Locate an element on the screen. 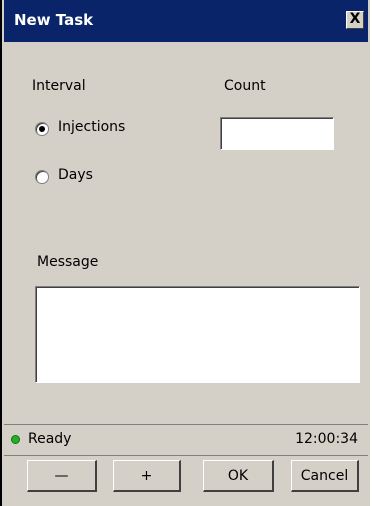 The image size is (372, 506). count-input is located at coordinates (277, 133).